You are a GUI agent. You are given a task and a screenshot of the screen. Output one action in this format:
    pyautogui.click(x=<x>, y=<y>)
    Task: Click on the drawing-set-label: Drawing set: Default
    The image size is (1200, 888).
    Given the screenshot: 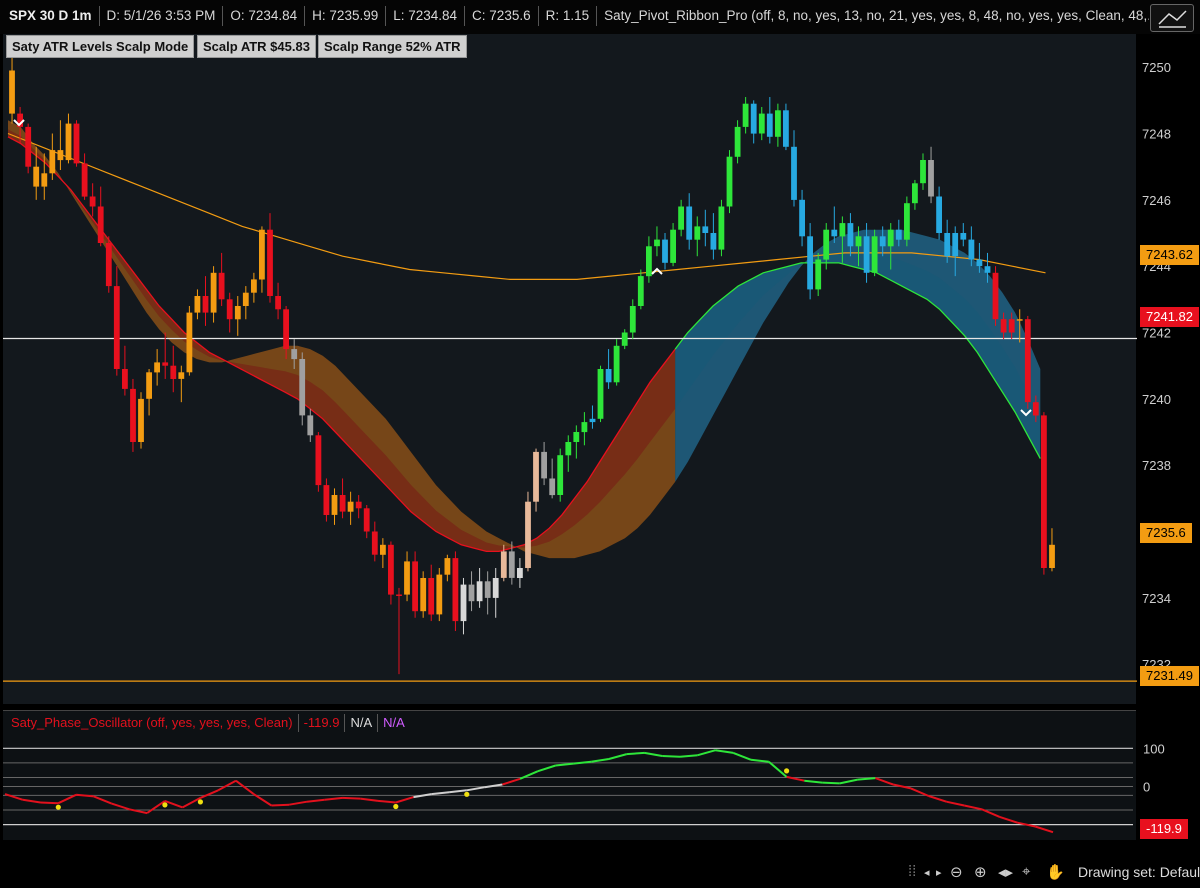 What is the action you would take?
    pyautogui.click(x=1139, y=872)
    